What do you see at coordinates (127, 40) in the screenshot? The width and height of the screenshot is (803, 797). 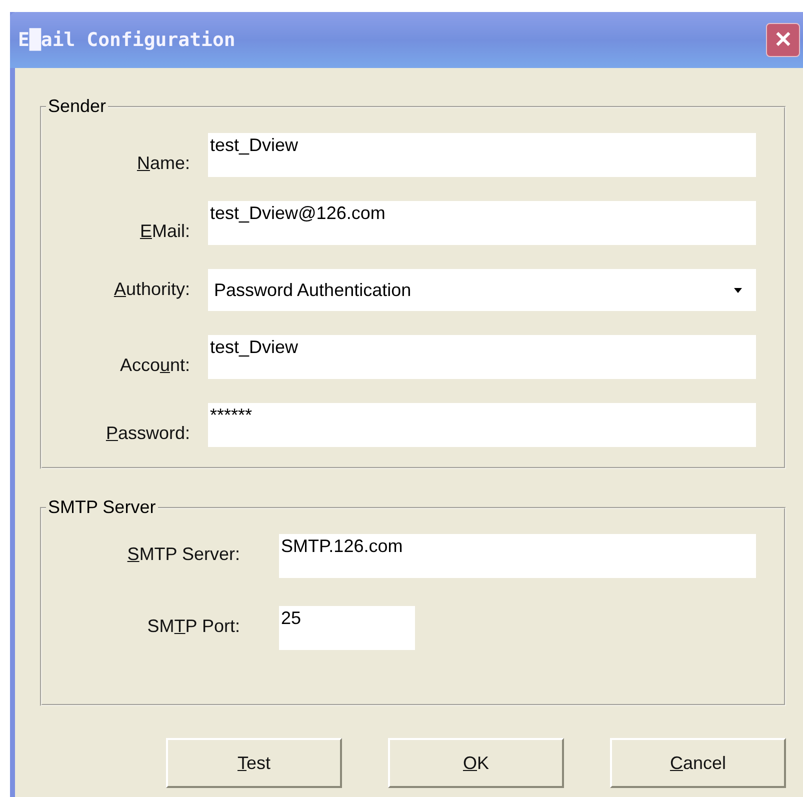 I see `window-title: E█ail Configuration` at bounding box center [127, 40].